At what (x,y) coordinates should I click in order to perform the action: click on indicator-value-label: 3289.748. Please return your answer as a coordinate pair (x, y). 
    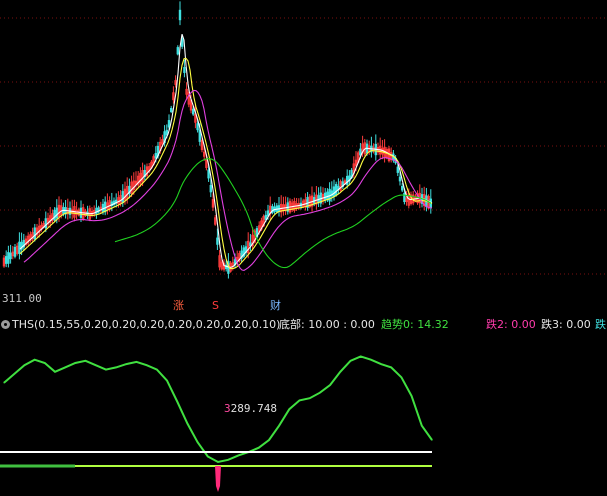
    Looking at the image, I should click on (250, 408).